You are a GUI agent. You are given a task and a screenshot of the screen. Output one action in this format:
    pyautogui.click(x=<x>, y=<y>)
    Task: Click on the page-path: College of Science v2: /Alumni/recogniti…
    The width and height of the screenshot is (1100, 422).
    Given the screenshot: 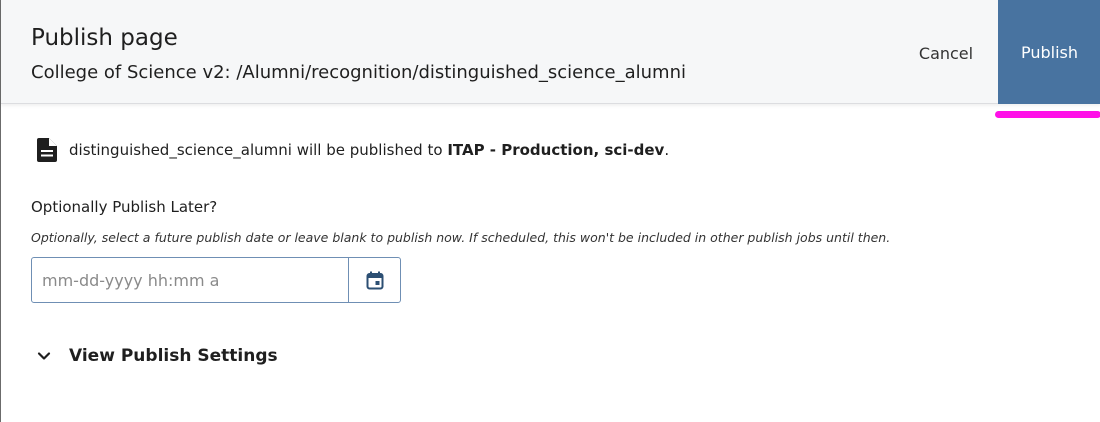 What is the action you would take?
    pyautogui.click(x=359, y=72)
    